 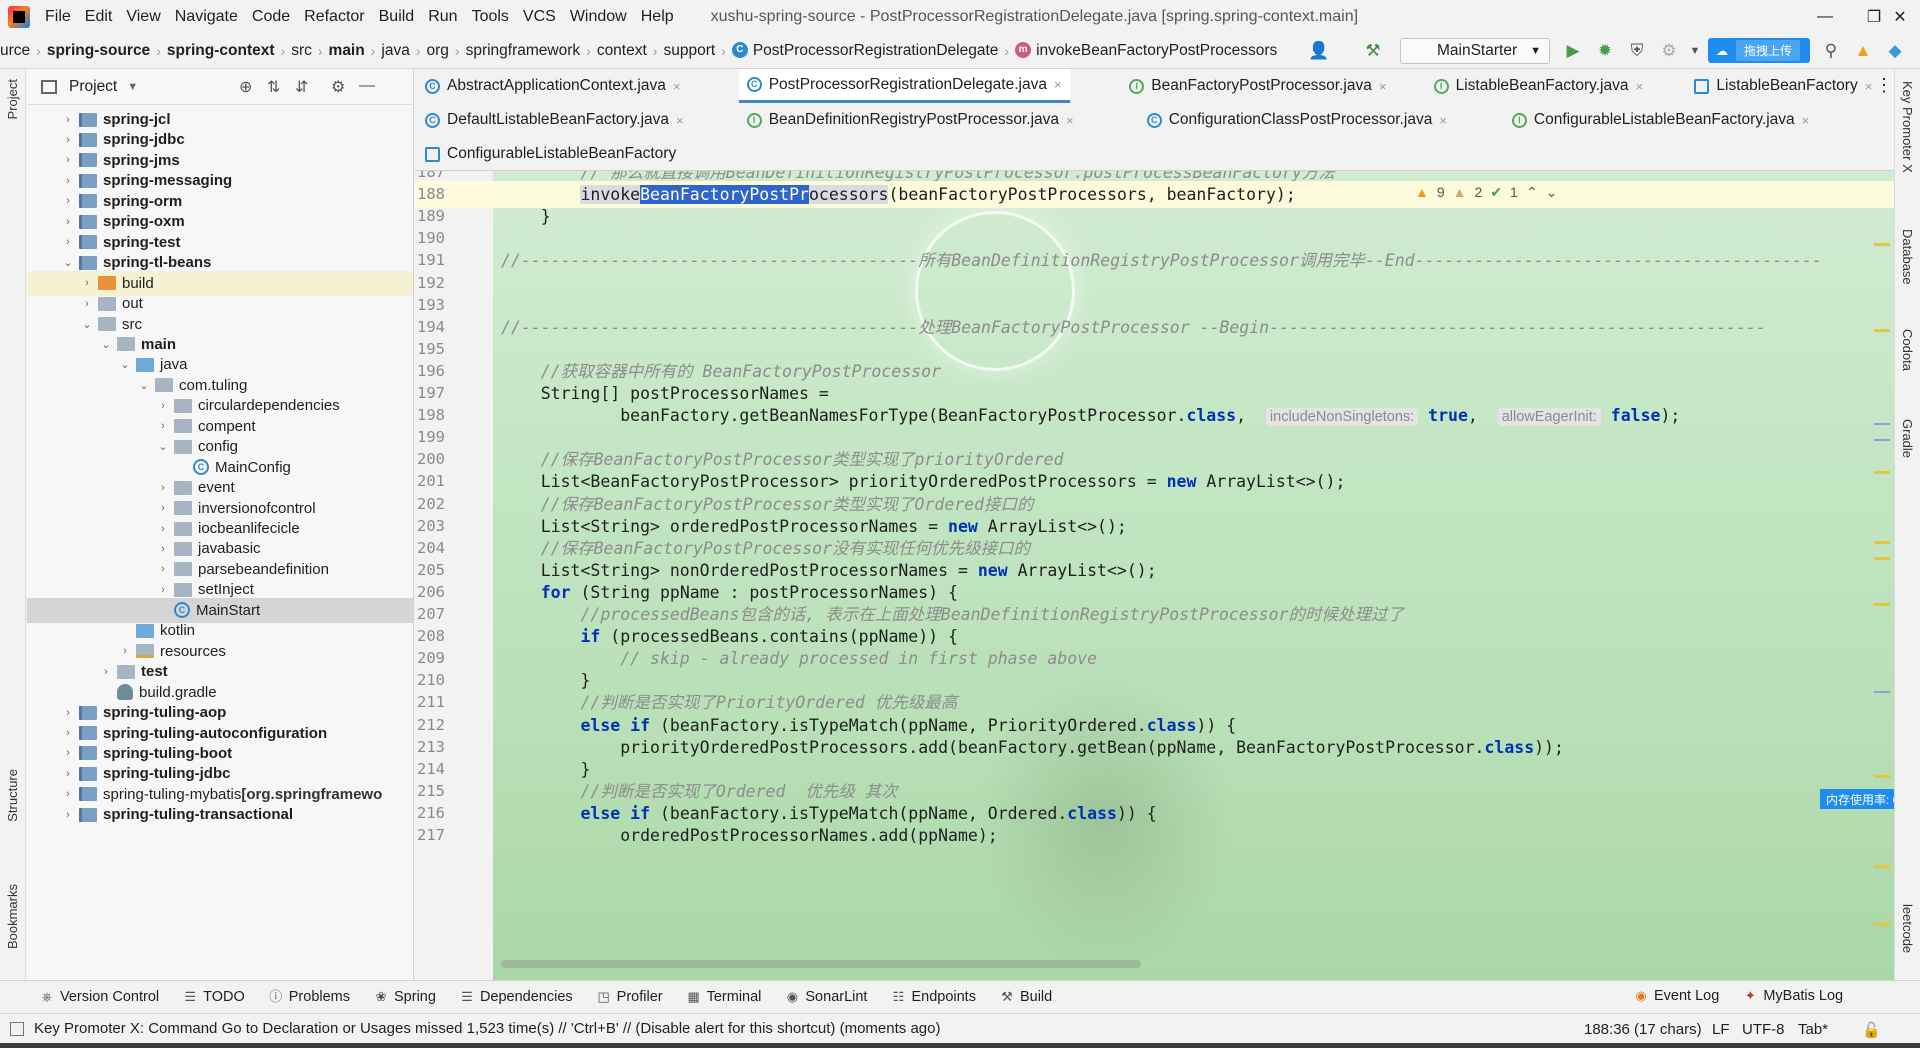 I want to click on breadcrumb-item: context, so click(x=622, y=51).